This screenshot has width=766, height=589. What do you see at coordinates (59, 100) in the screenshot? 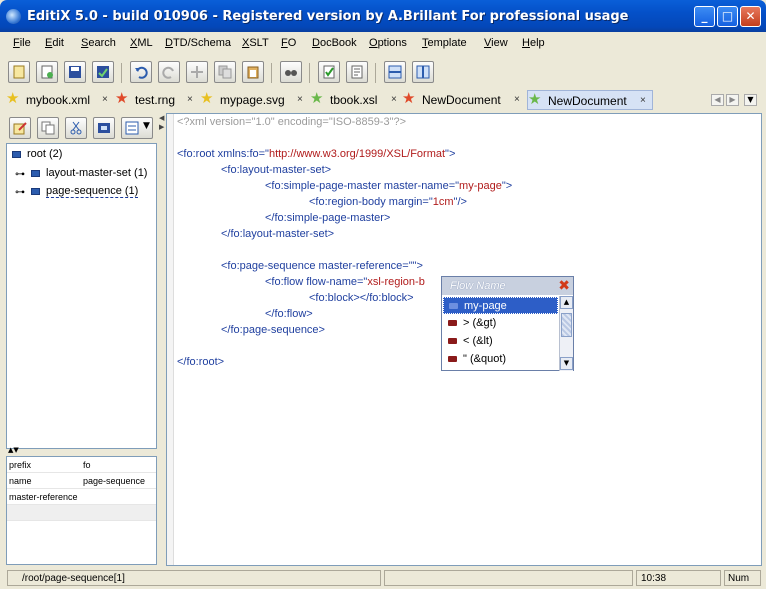
I see `tab-mybook-xml: ★ mybook.xml ×` at bounding box center [59, 100].